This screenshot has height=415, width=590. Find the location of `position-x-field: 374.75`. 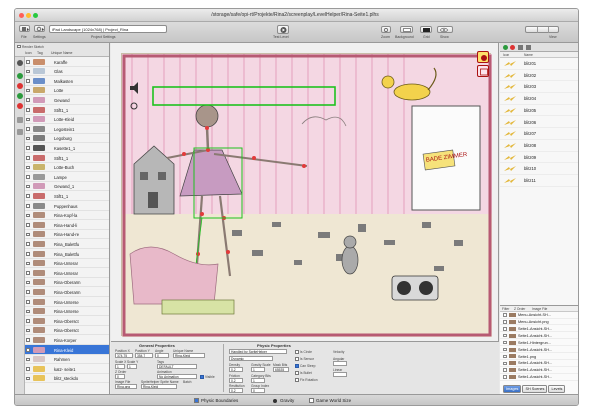

position-x-field: 374.75 is located at coordinates (124, 355).